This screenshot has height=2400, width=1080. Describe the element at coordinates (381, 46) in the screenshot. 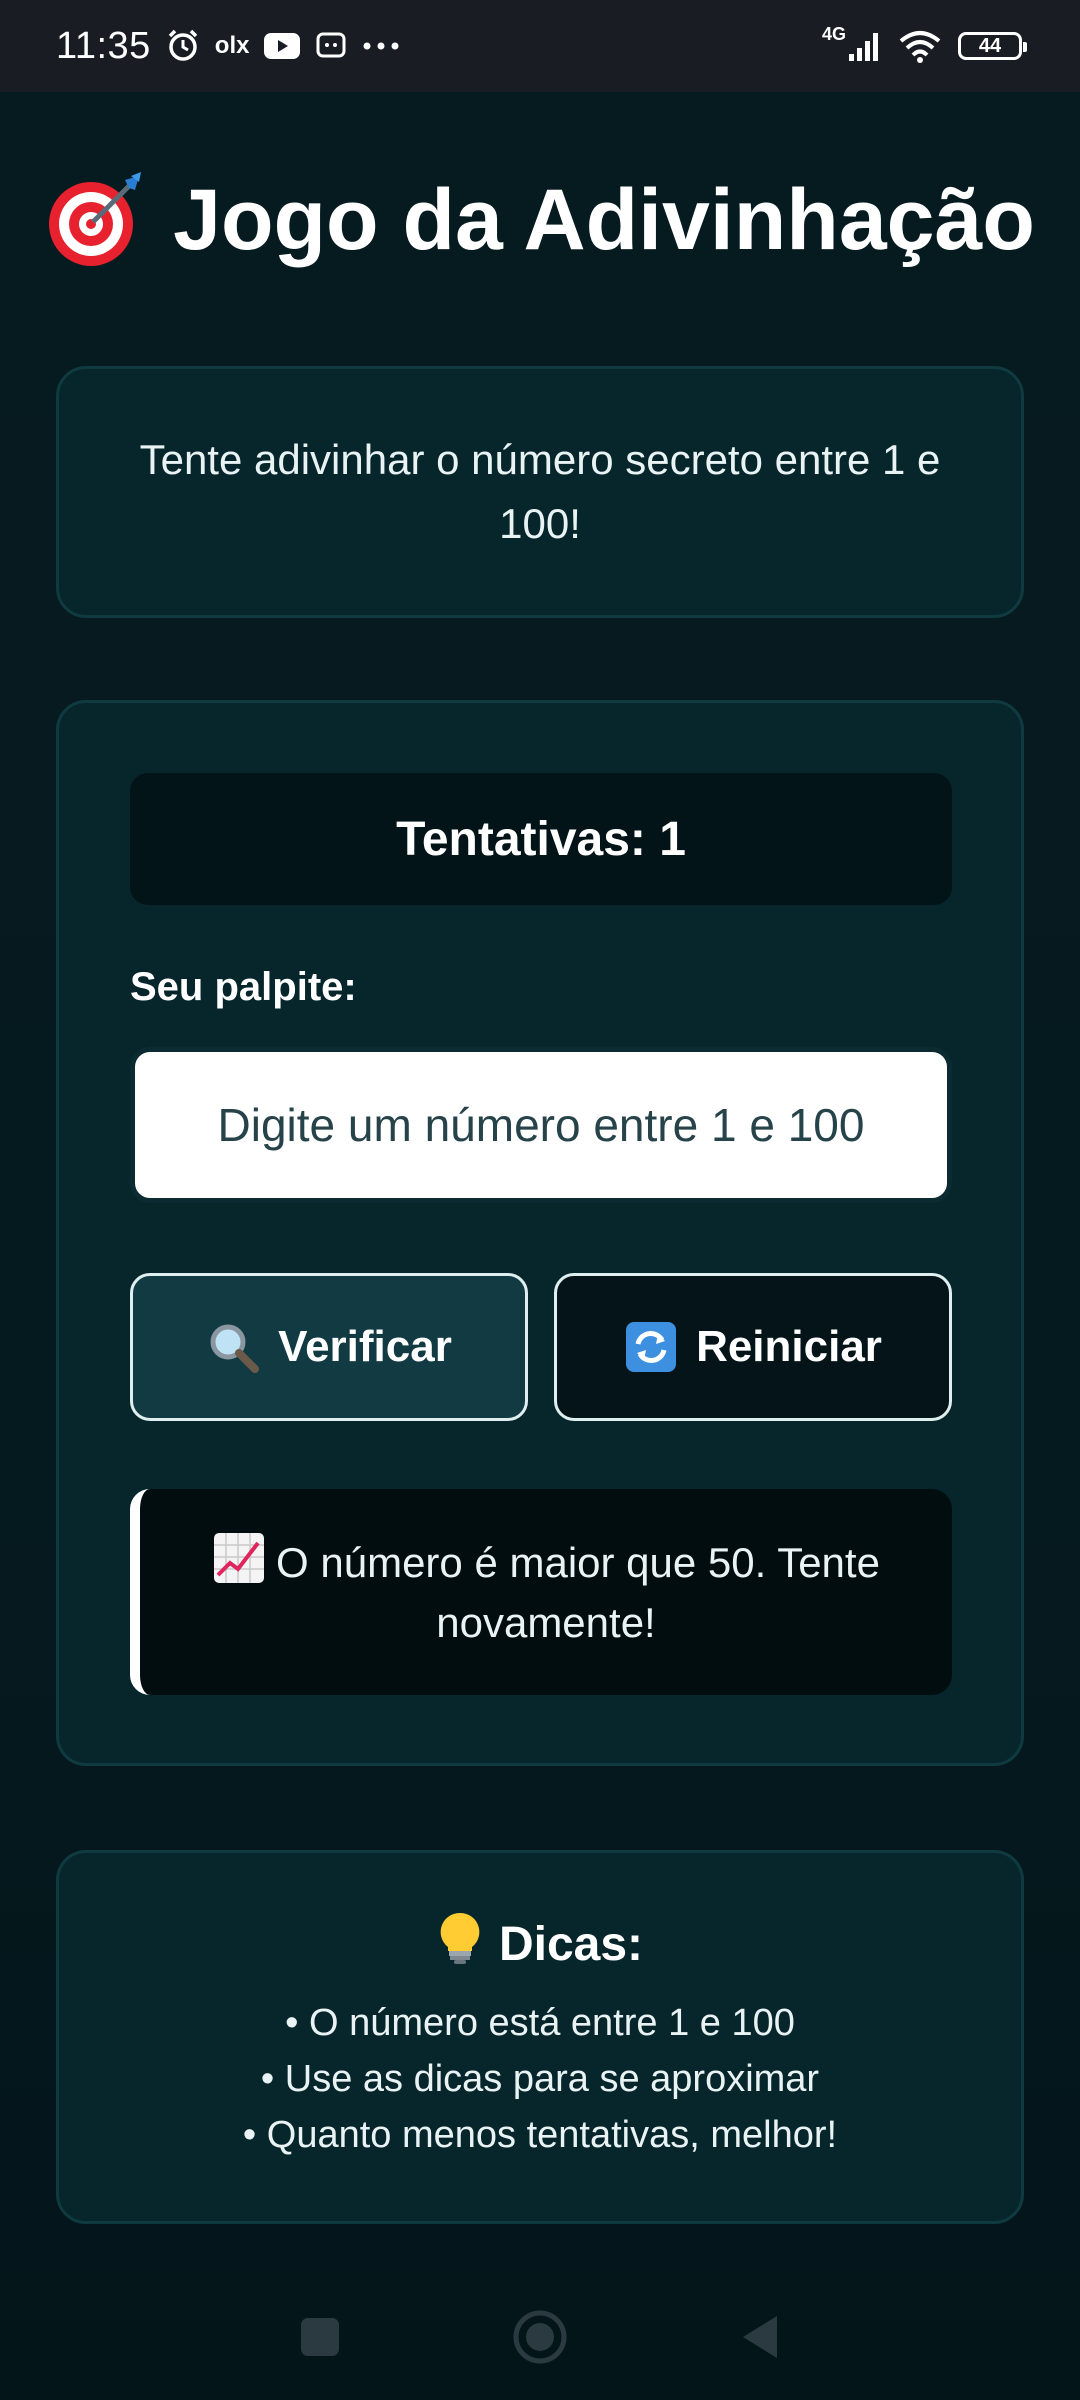

I see `more-icon` at that location.